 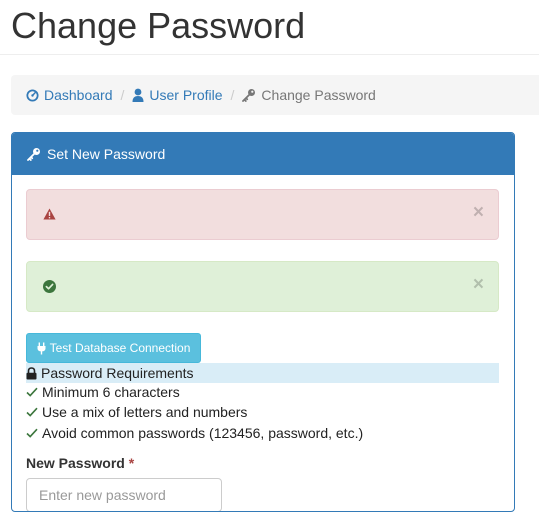 I want to click on requirement-text: Use a mix of letters and numbers, so click(x=145, y=412).